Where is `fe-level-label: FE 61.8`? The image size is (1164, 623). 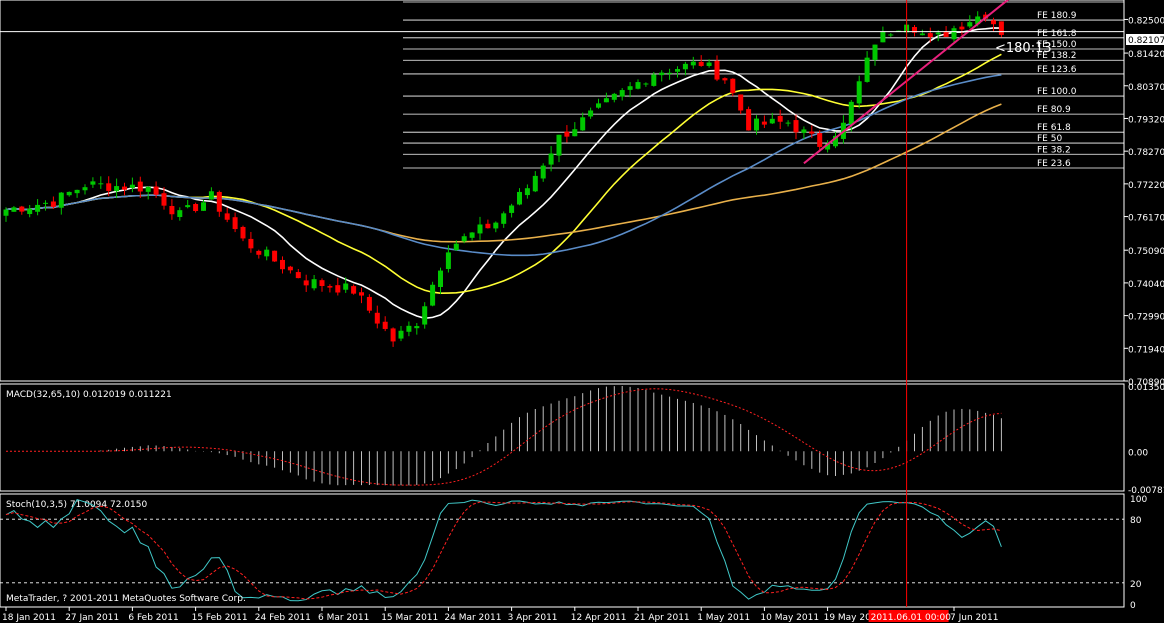 fe-level-label: FE 61.8 is located at coordinates (1054, 128).